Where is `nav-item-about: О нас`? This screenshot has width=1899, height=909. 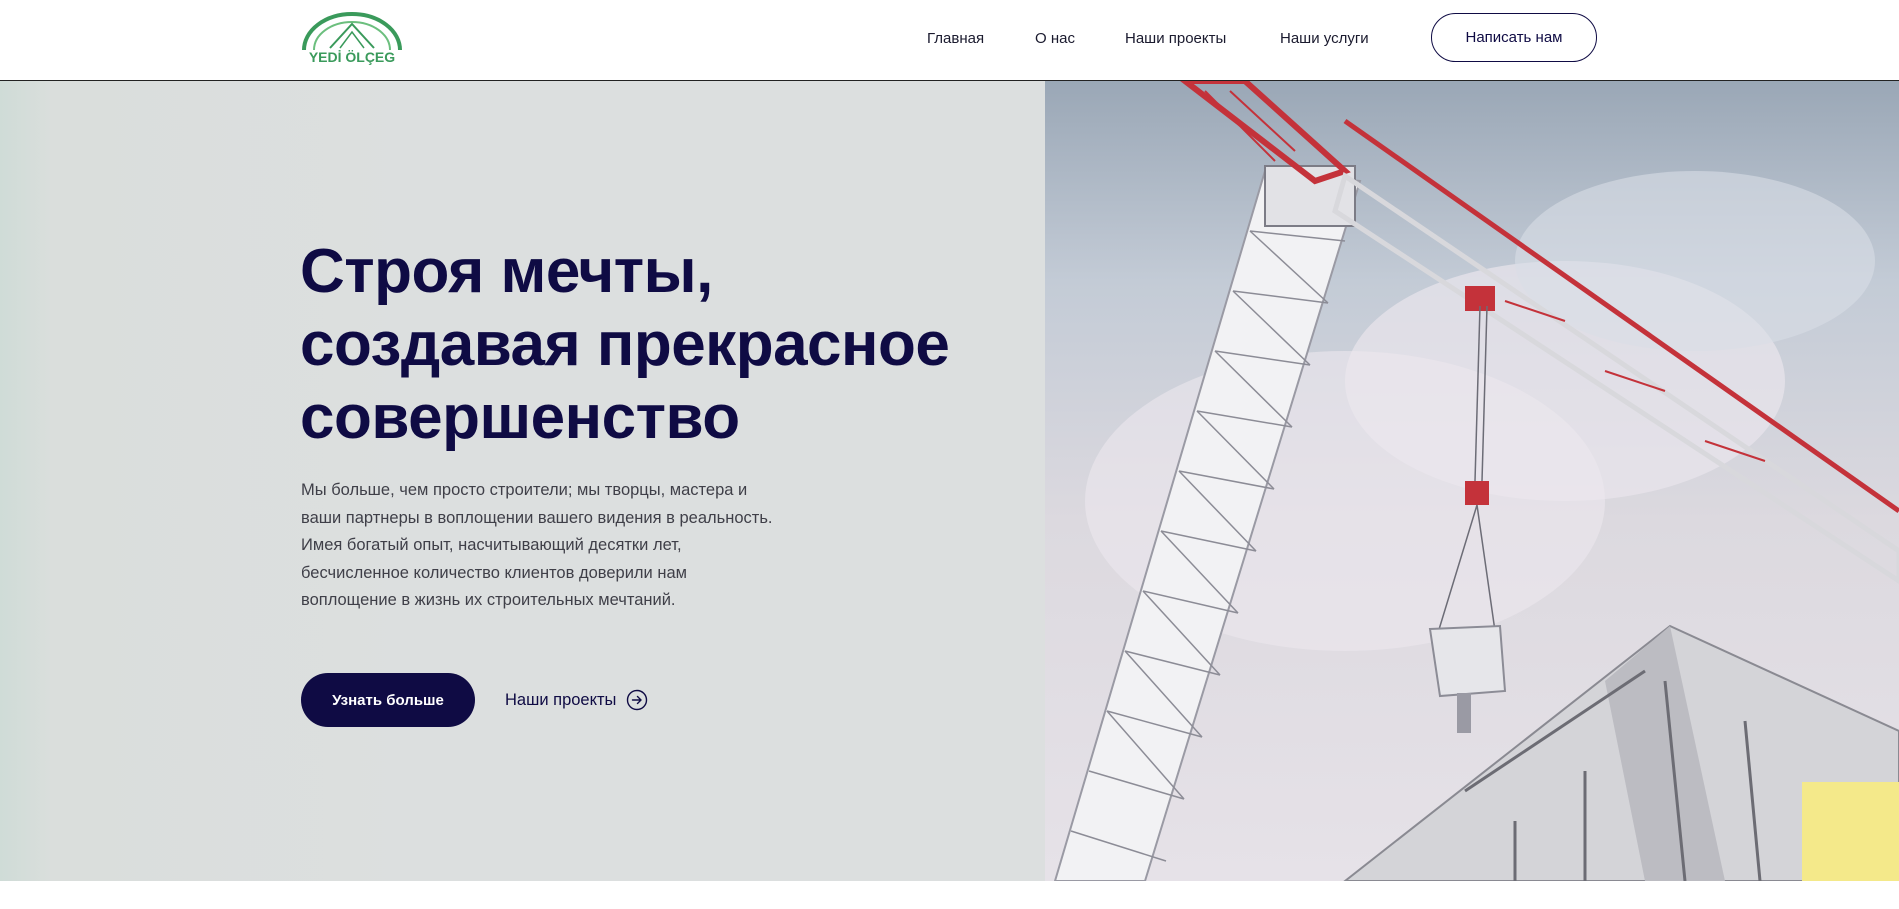
nav-item-about: О нас is located at coordinates (1055, 38).